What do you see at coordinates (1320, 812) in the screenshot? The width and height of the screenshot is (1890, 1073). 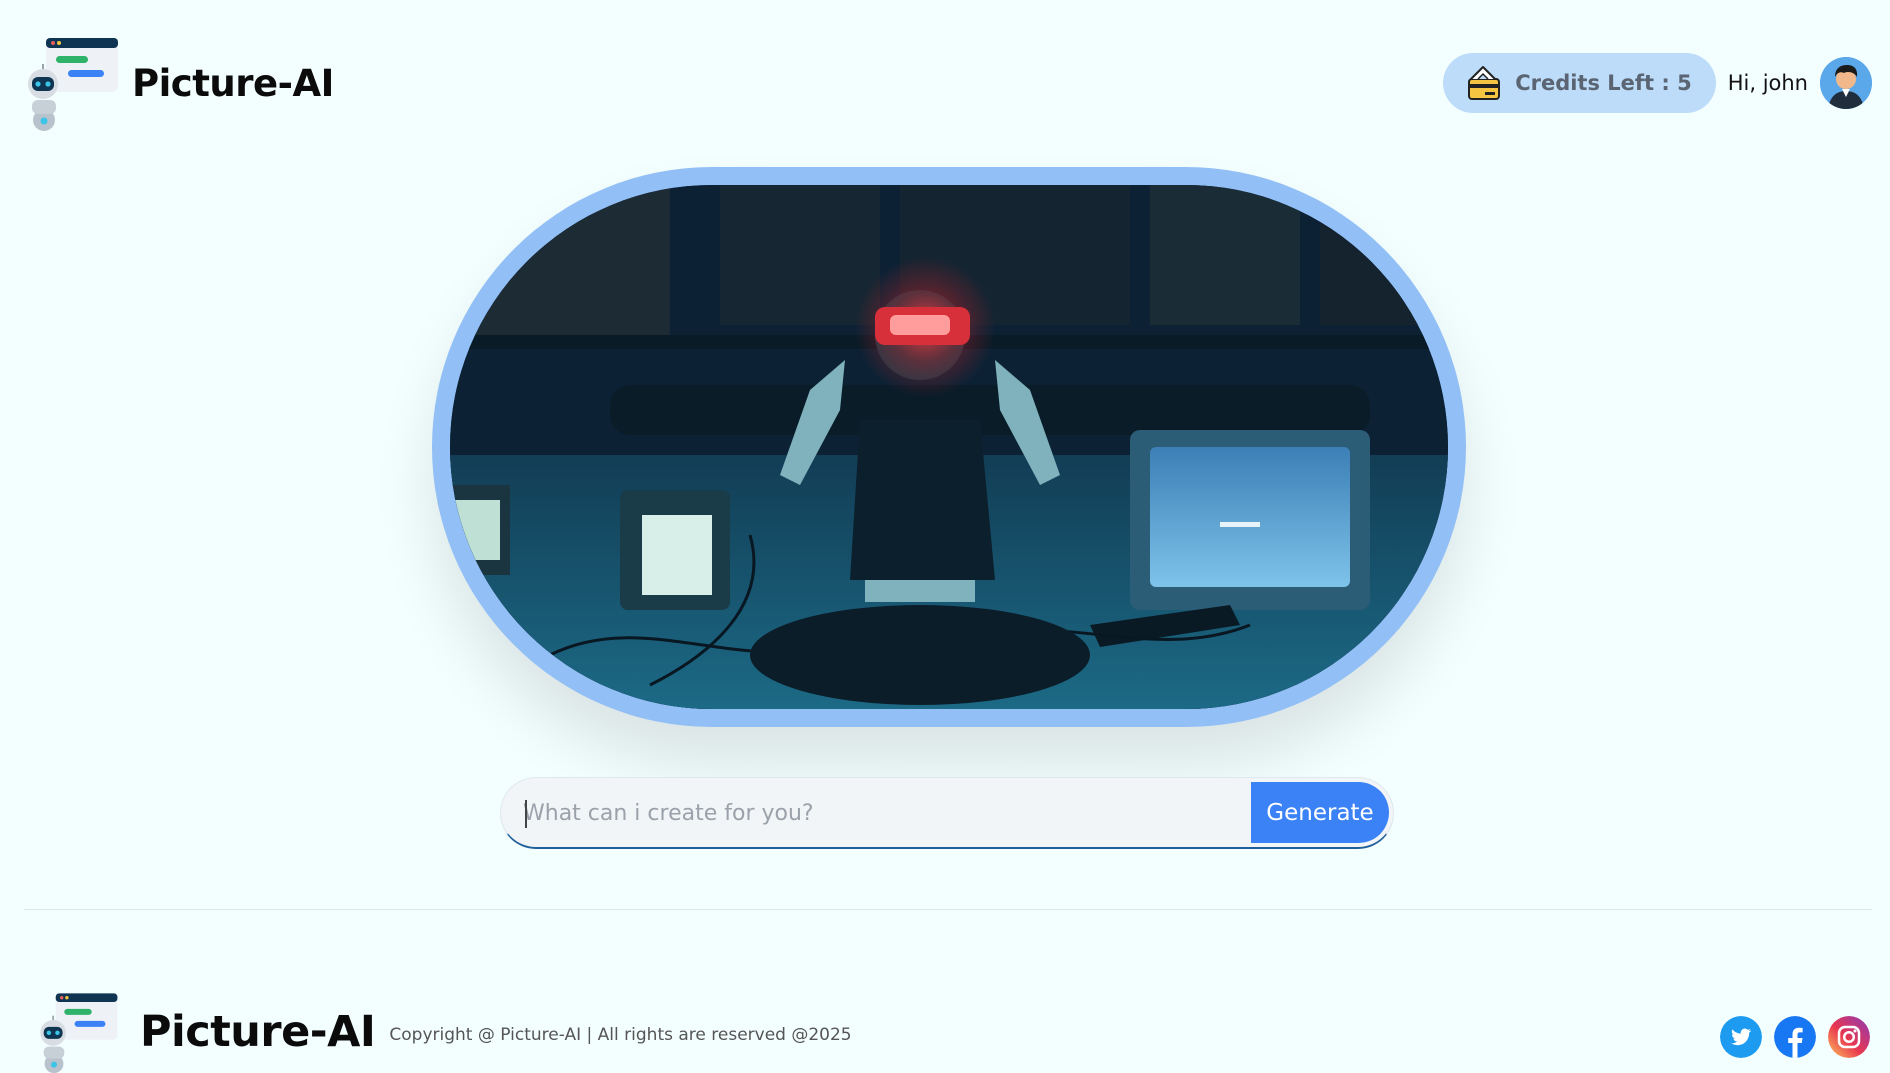 I see `generate-button: Generate` at bounding box center [1320, 812].